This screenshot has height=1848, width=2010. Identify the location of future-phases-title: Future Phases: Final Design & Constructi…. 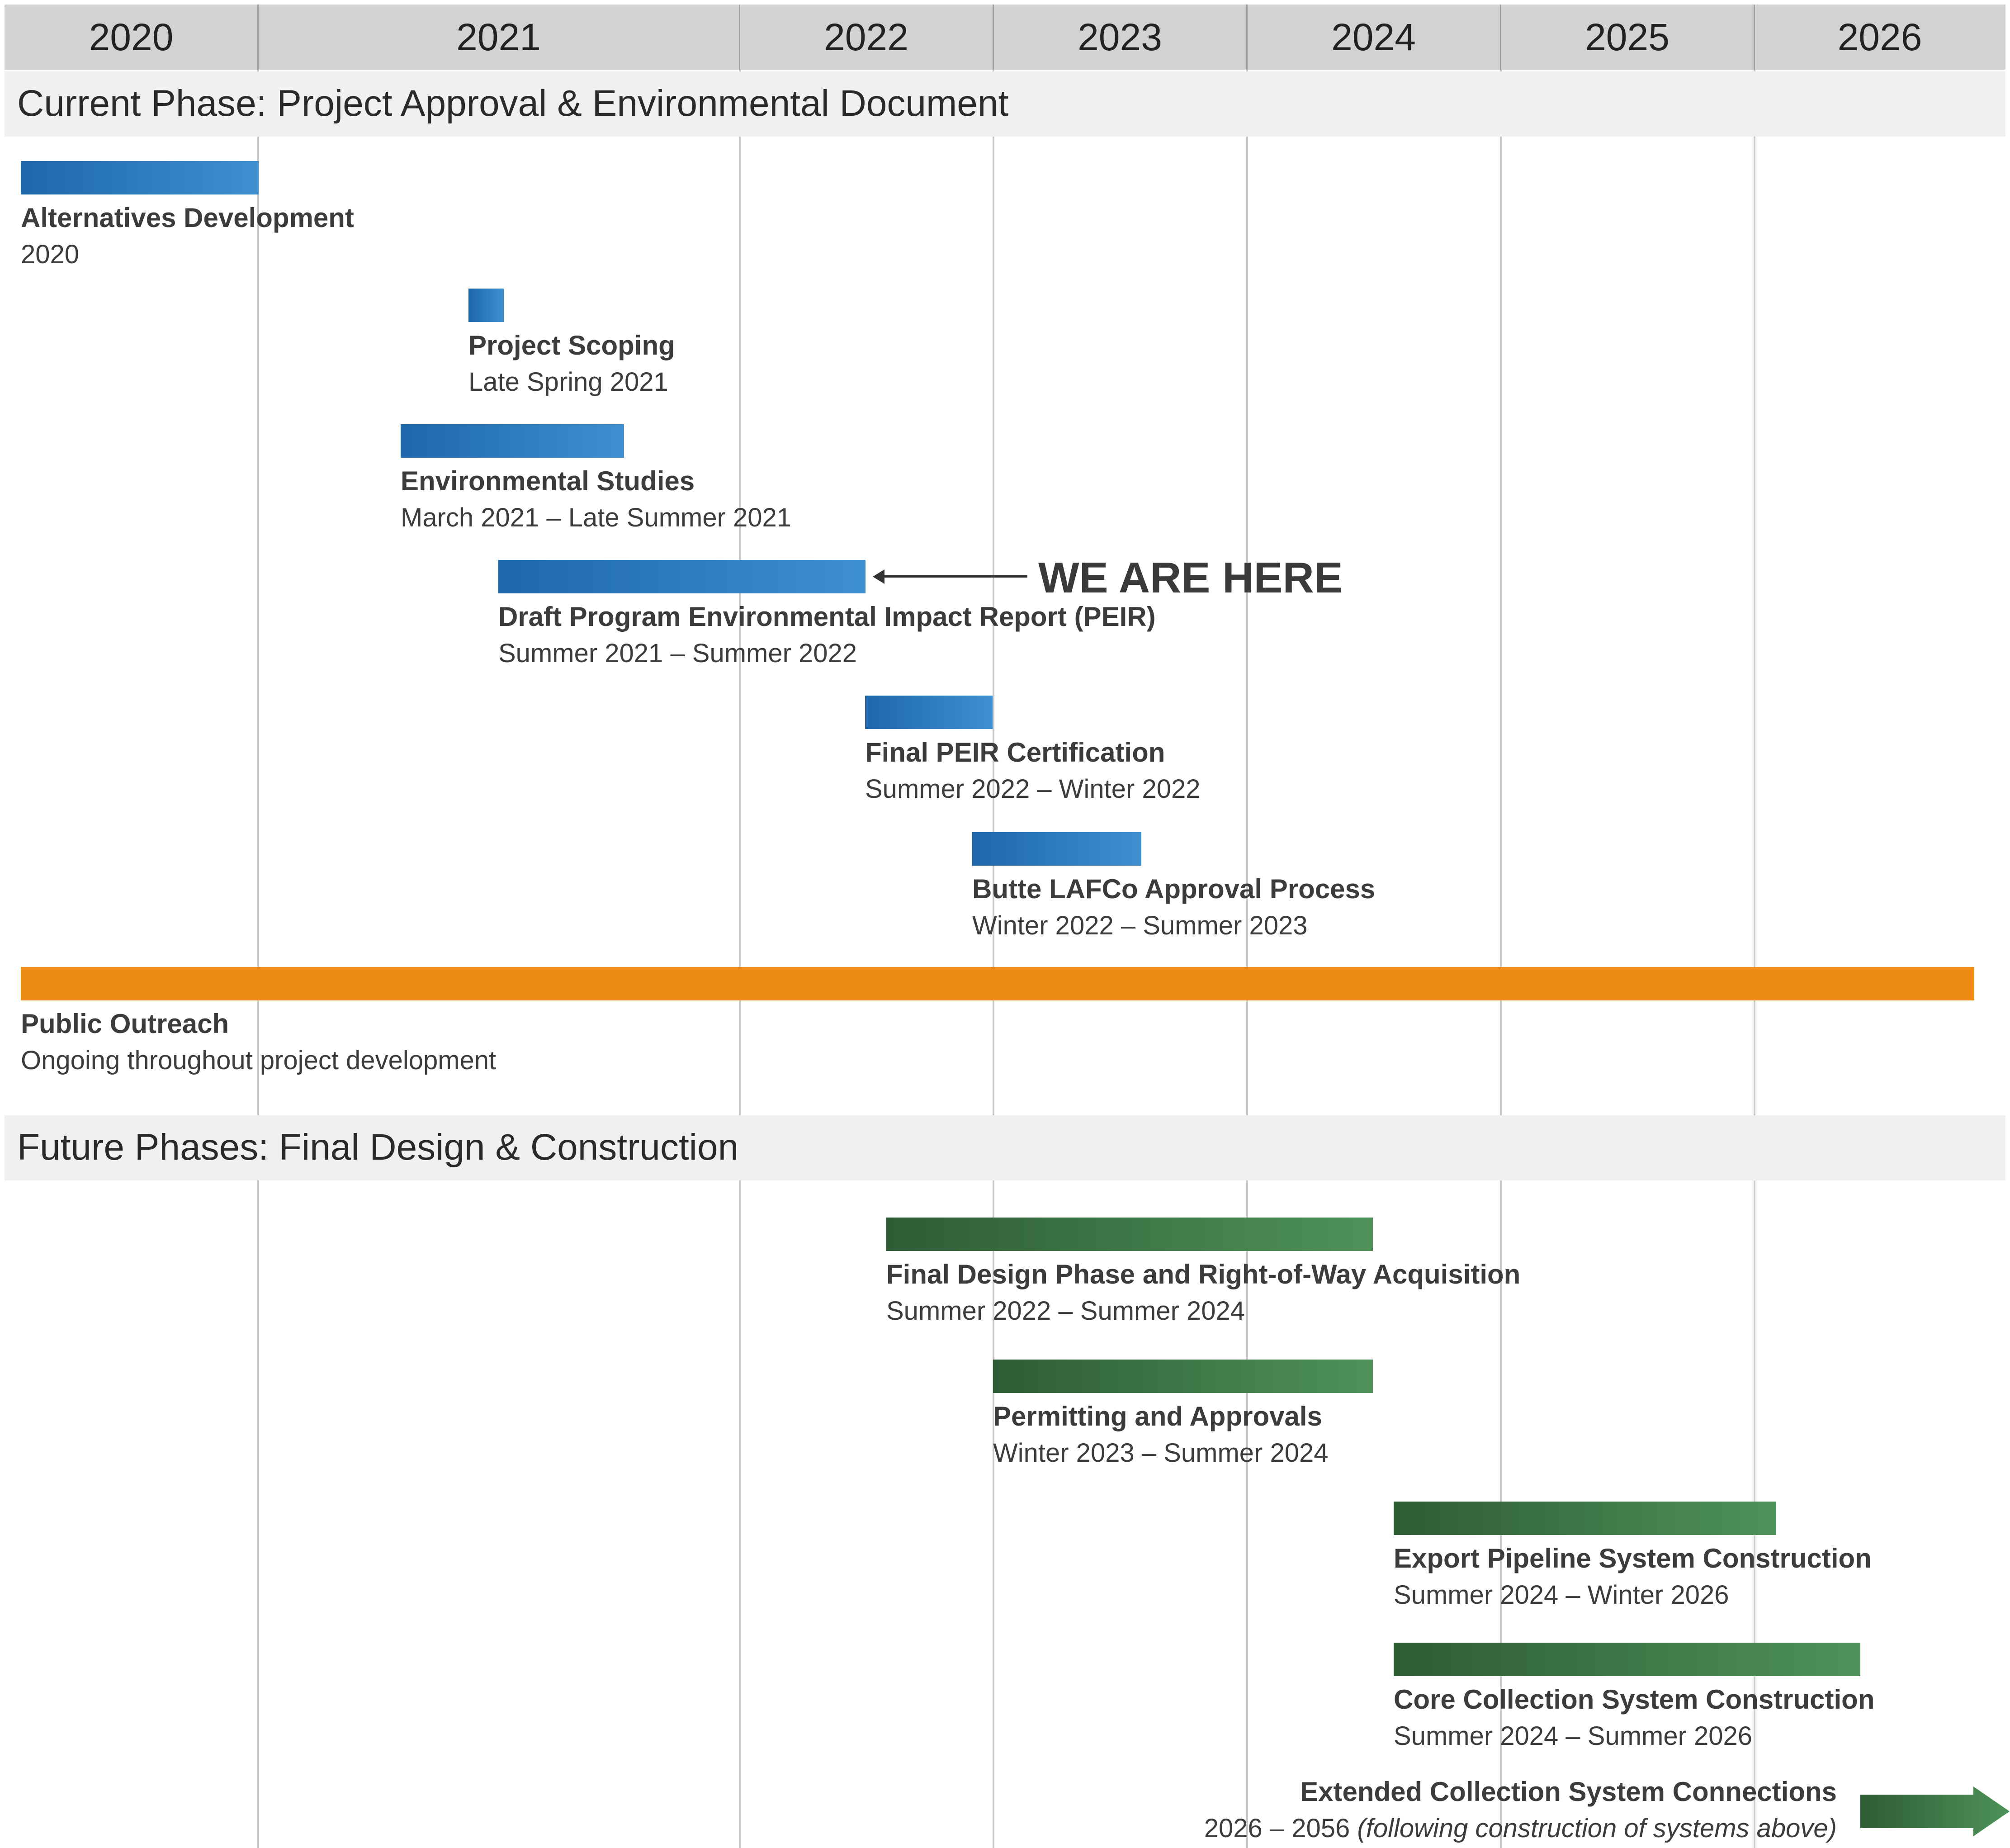
(378, 1148).